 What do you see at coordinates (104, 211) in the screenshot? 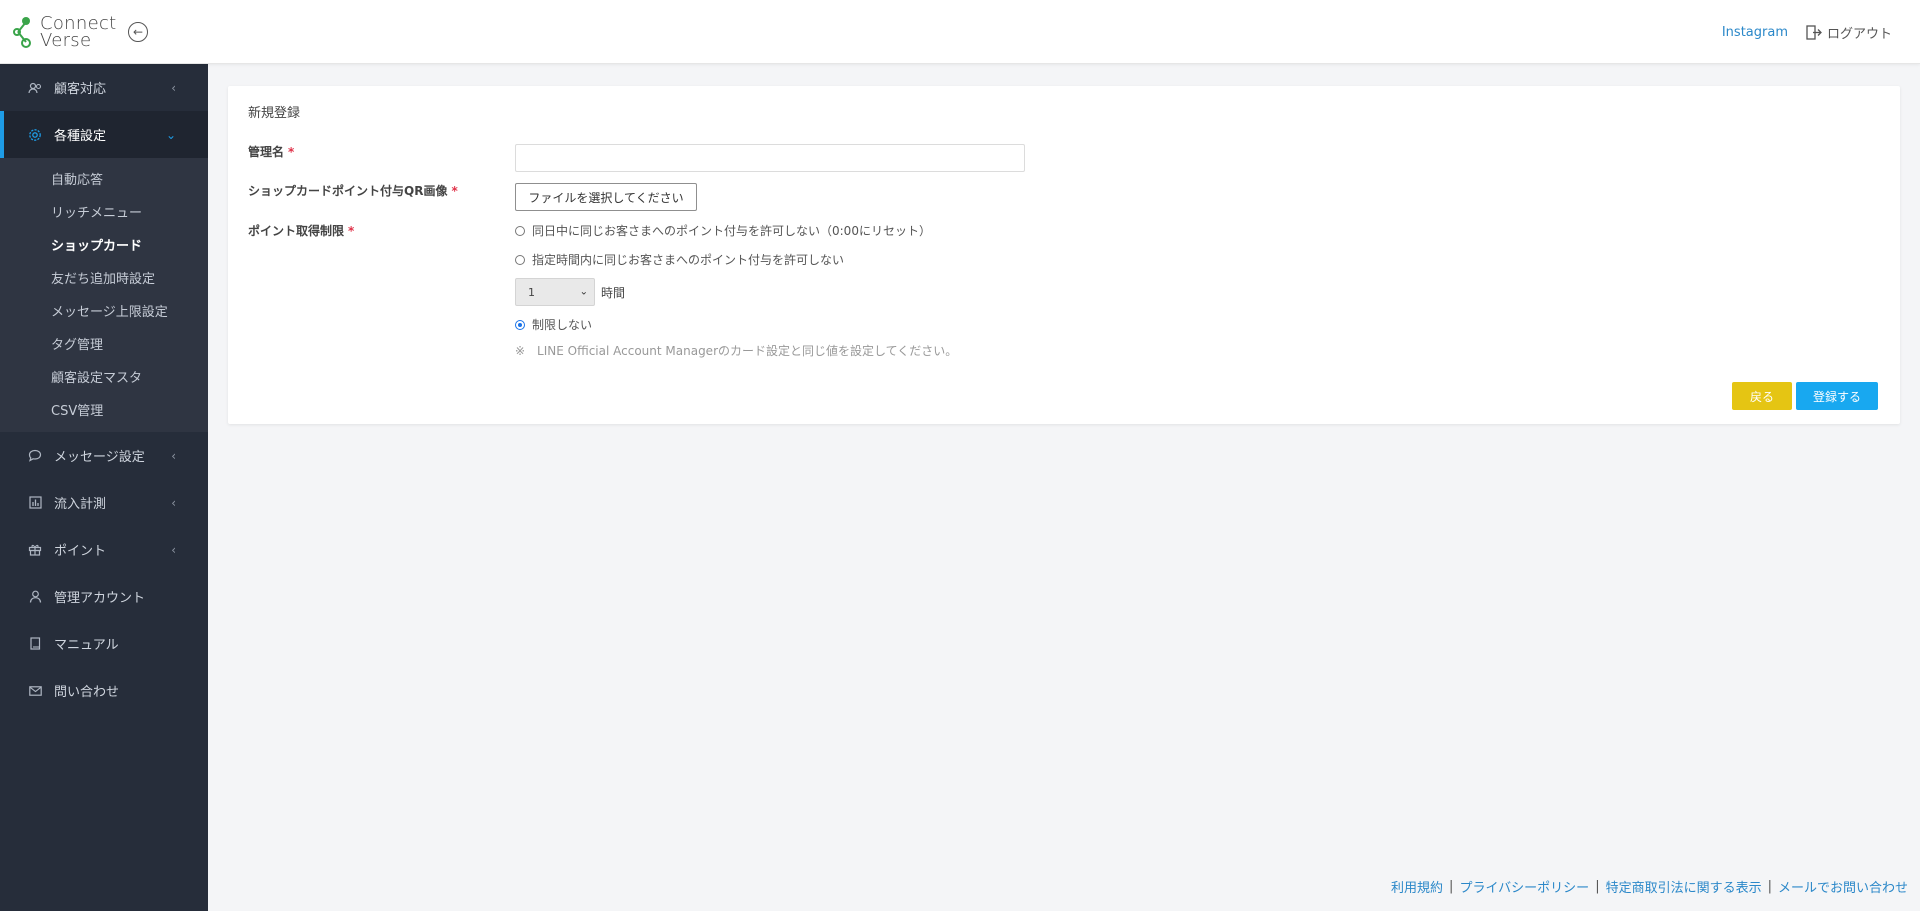
I see `submenu-rich-menu: リッチメニュー` at bounding box center [104, 211].